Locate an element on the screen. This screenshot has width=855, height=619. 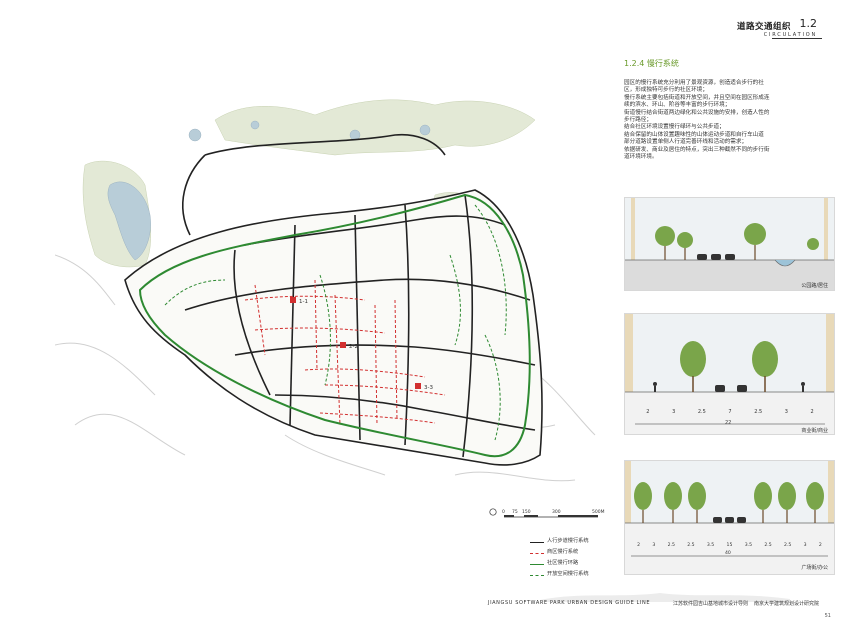
scale-bar-graphic: 0 75 150 300 500M is located at coordinates (547, 513).